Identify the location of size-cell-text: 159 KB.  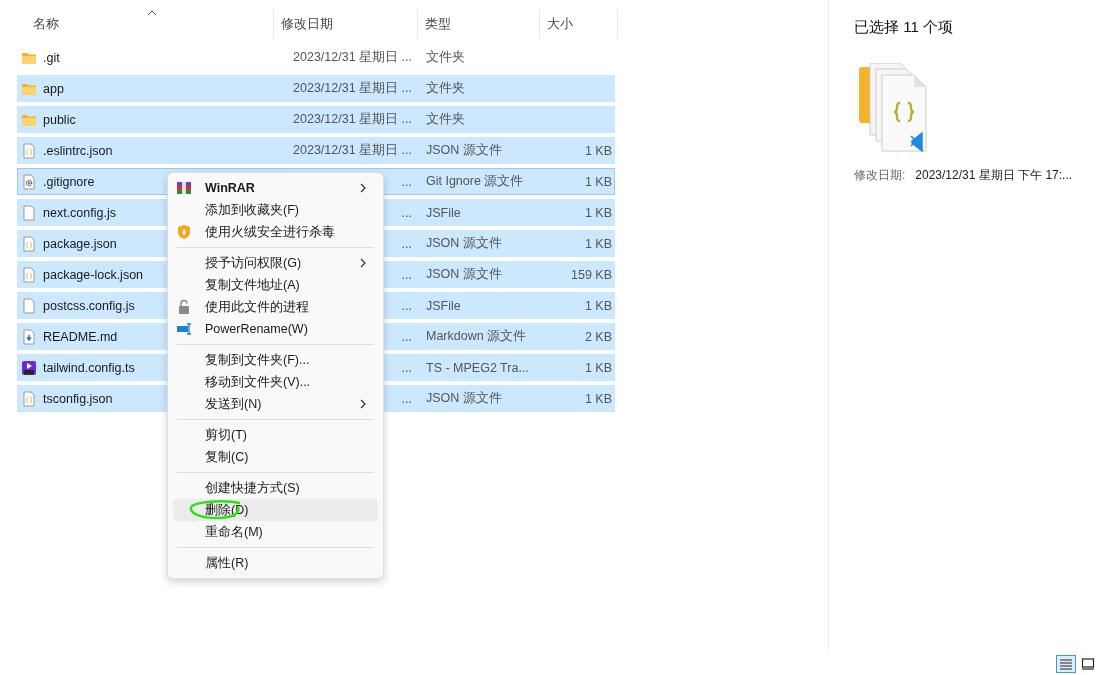
(591, 274).